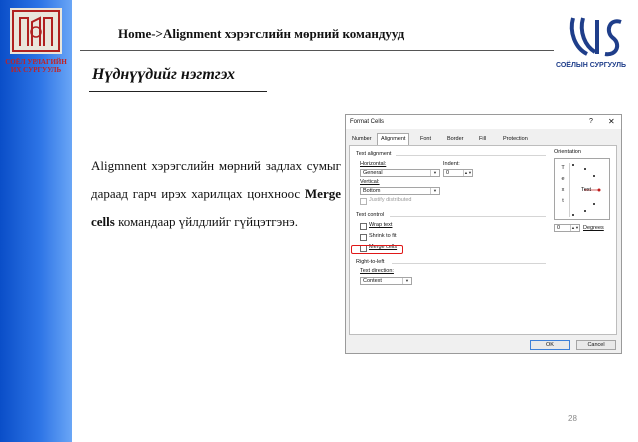  Describe the element at coordinates (550, 345) in the screenshot. I see `ok-button: OK` at that location.